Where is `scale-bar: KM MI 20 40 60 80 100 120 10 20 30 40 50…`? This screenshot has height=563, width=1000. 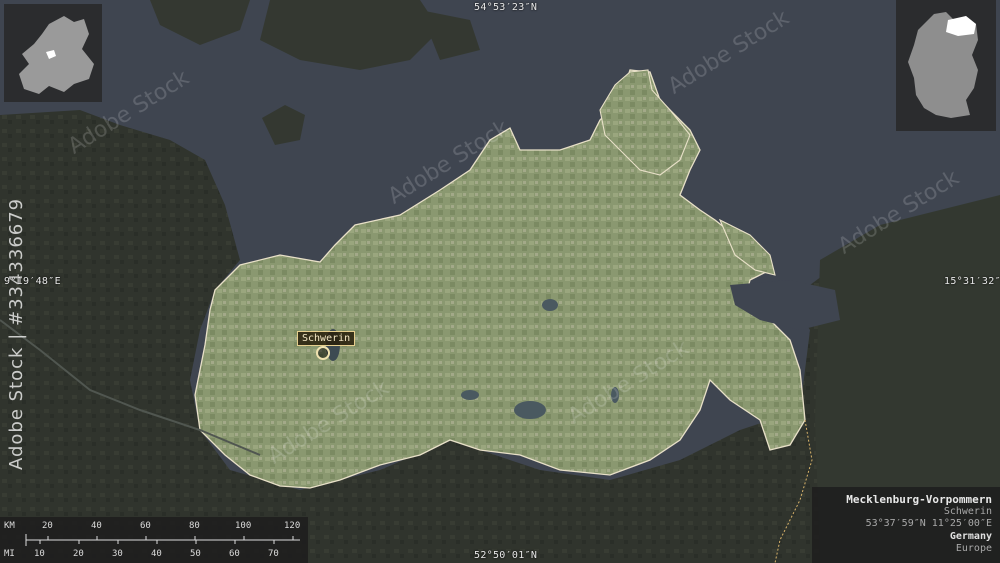
scale-bar: KM MI 20 40 60 80 100 120 10 20 30 40 50… is located at coordinates (154, 540).